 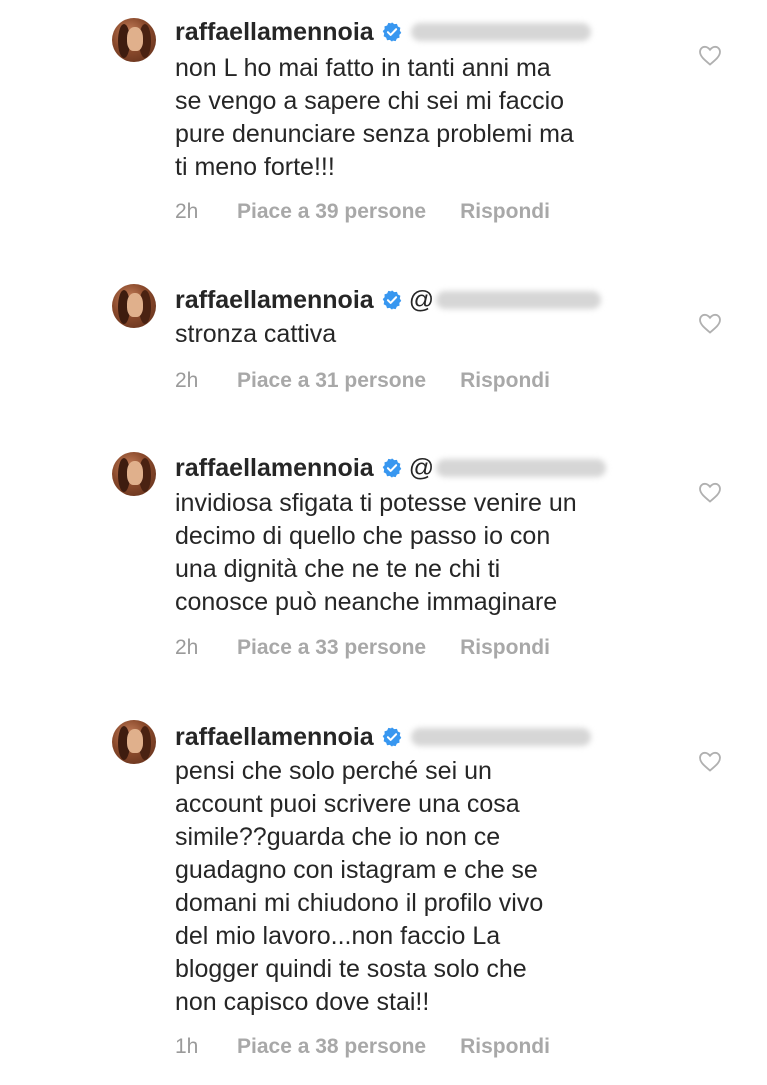 What do you see at coordinates (331, 381) in the screenshot?
I see `likes-count: Piace a 31 persone` at bounding box center [331, 381].